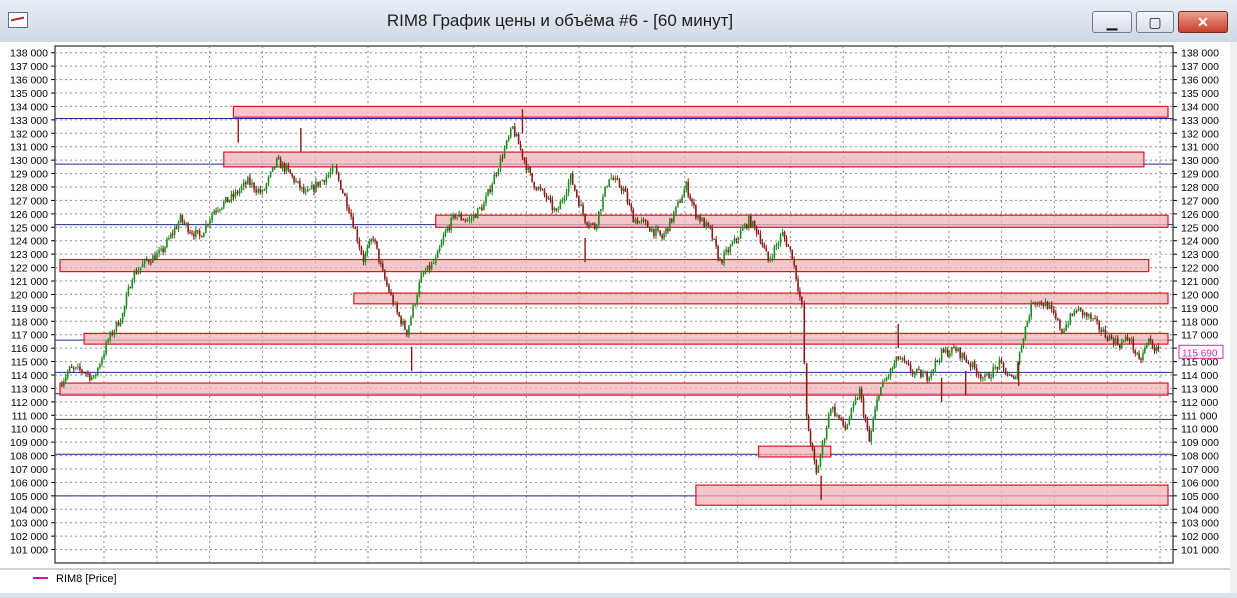  Describe the element at coordinates (1203, 22) in the screenshot. I see `close-button: ✕` at that location.